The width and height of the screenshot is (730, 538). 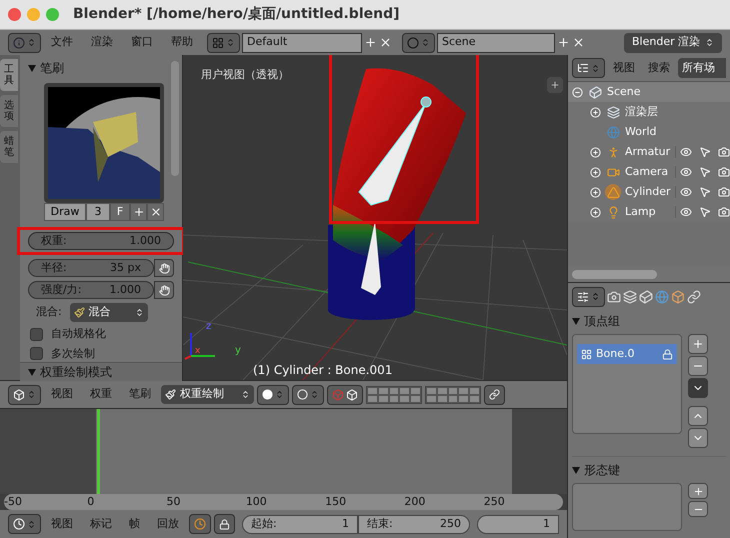 What do you see at coordinates (300, 524) in the screenshot?
I see `start-frame-field: 起始: 1` at bounding box center [300, 524].